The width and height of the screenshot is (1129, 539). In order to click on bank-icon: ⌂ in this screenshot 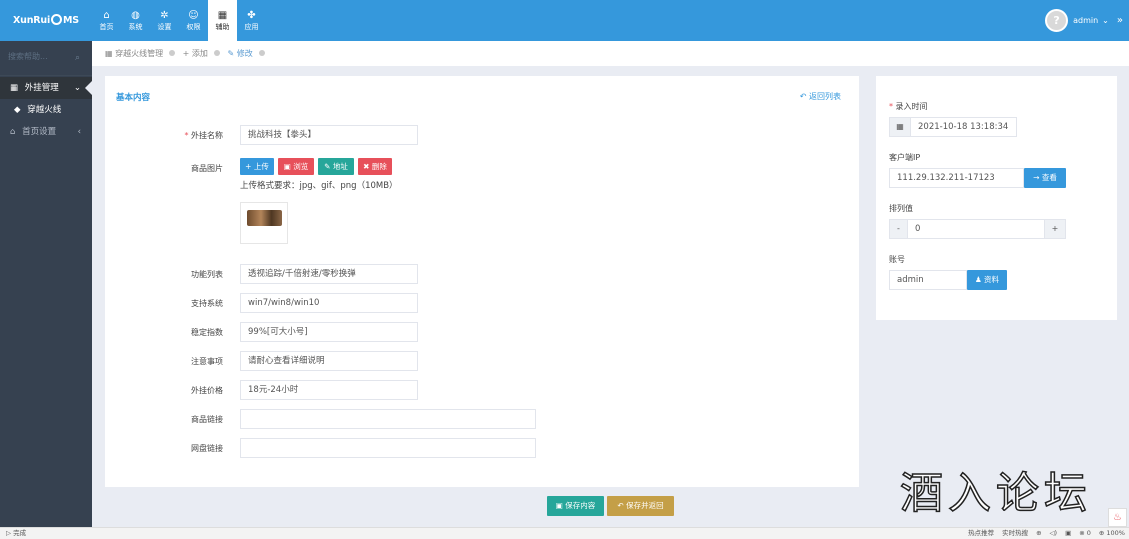, I will do `click(13, 132)`.